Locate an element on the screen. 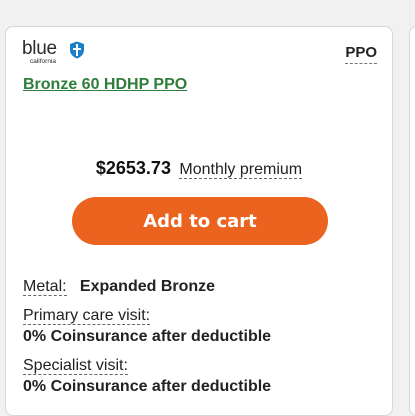 The image size is (415, 416). specialist-value-row: 0% Coinsurance after deductible is located at coordinates (147, 386).